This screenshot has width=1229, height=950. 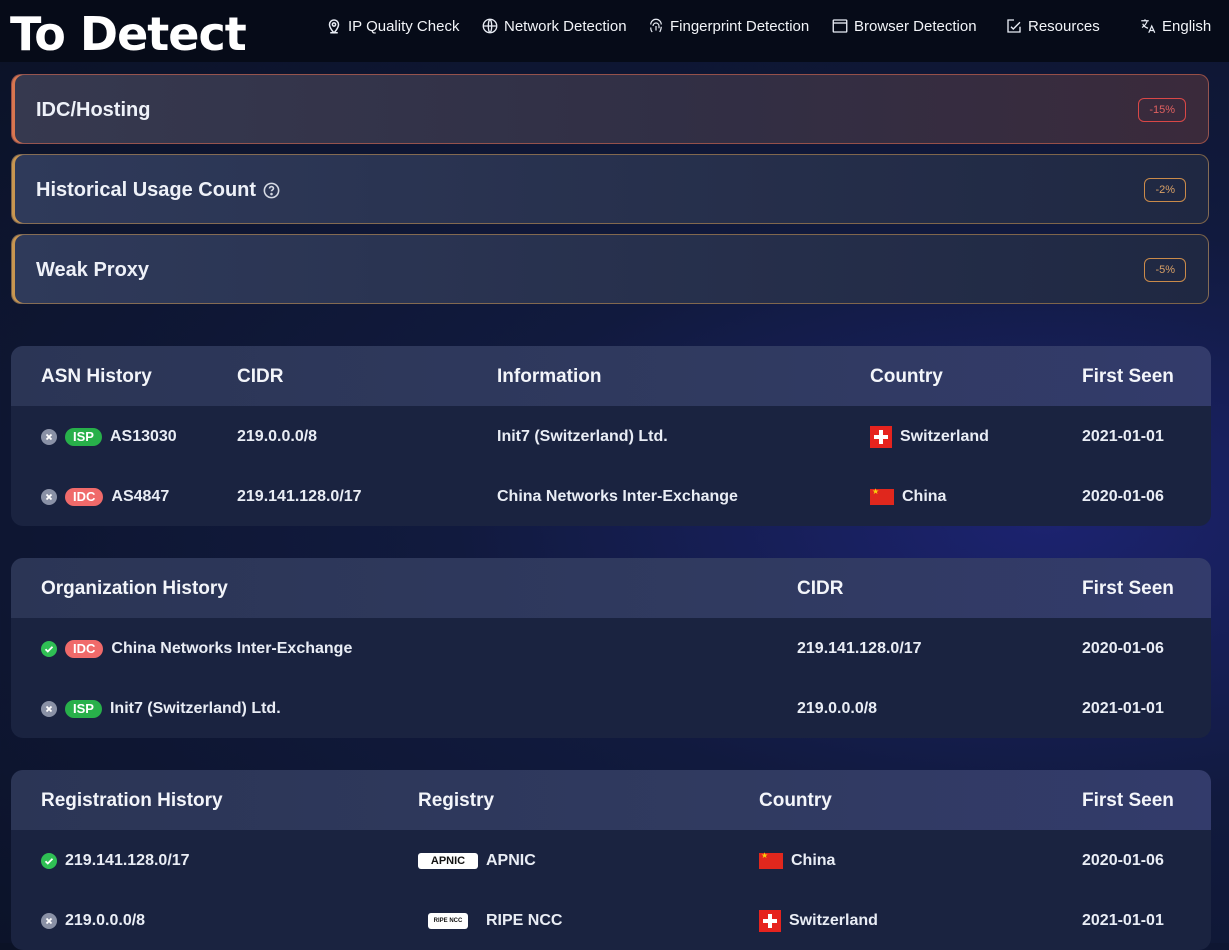 What do you see at coordinates (232, 648) in the screenshot?
I see `organization-cell: China Networks Inter-Exchange` at bounding box center [232, 648].